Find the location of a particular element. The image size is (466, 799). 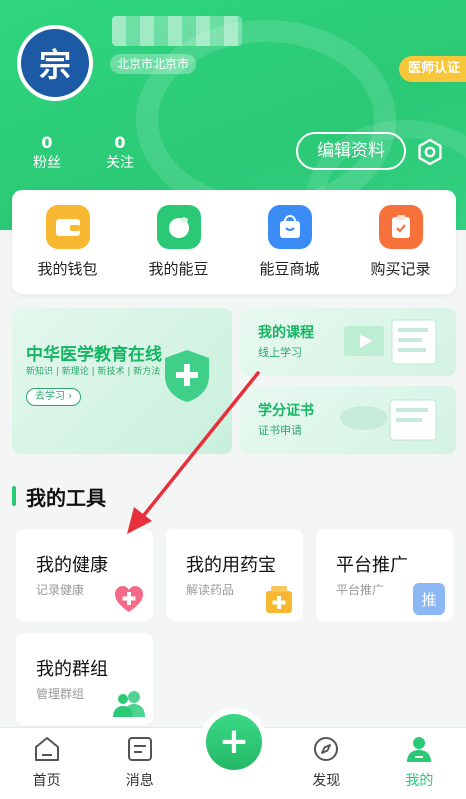

blurred-username is located at coordinates (177, 31).